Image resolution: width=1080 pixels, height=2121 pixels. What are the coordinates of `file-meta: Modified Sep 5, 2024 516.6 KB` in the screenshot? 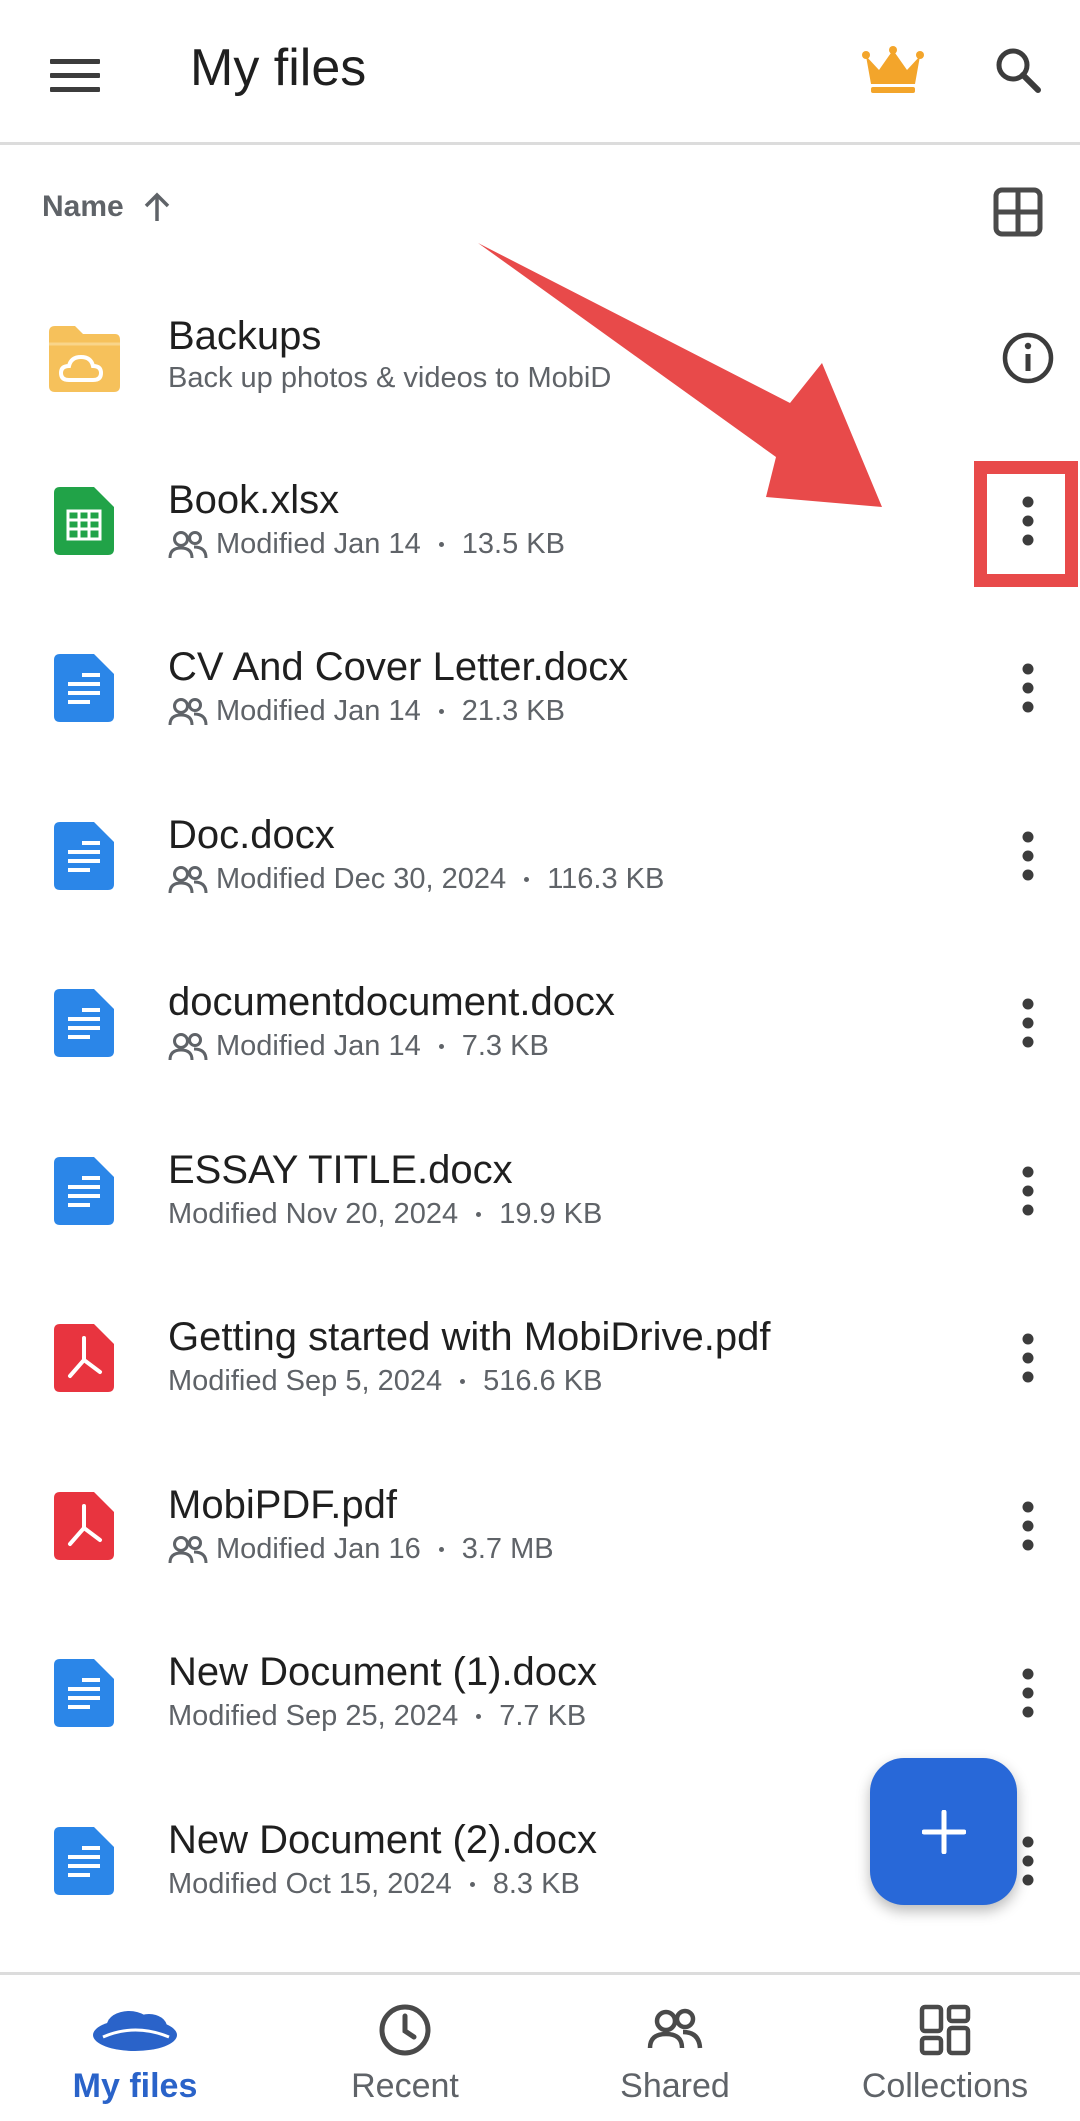 It's located at (385, 1381).